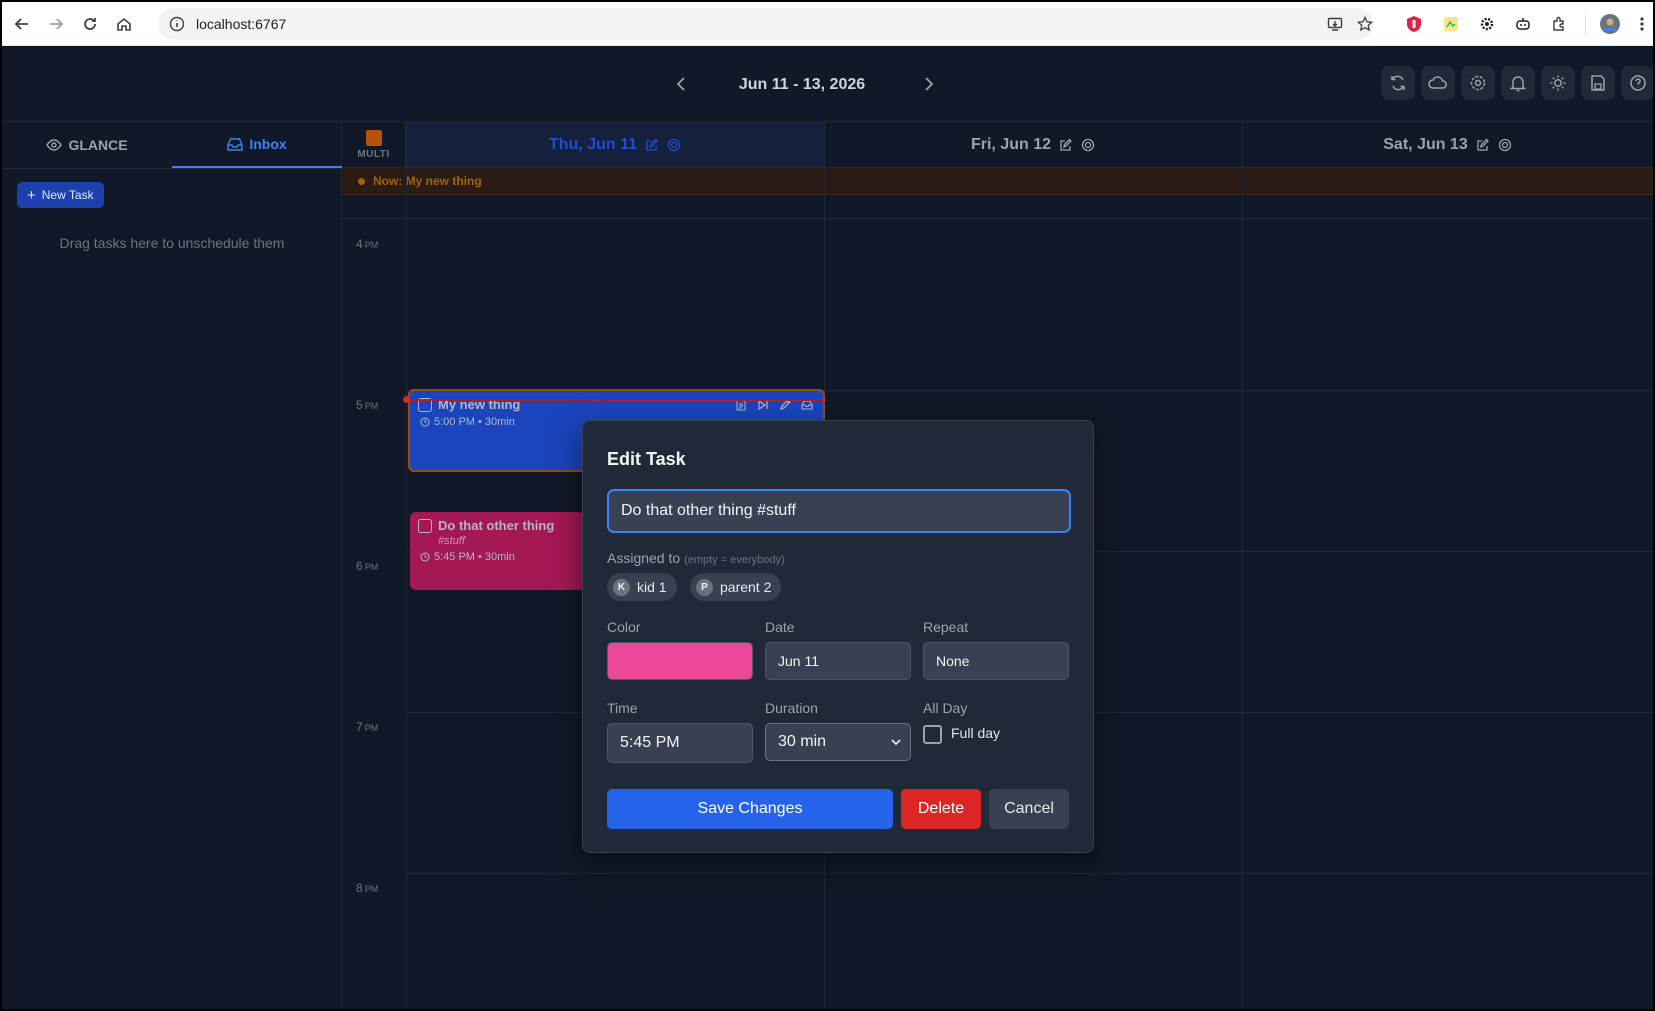  Describe the element at coordinates (932, 734) in the screenshot. I see `full-day-checkbox` at that location.